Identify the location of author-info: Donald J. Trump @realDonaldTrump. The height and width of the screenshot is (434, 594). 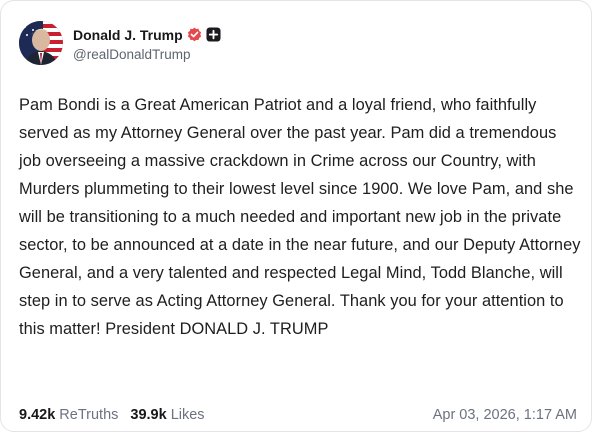
(147, 43).